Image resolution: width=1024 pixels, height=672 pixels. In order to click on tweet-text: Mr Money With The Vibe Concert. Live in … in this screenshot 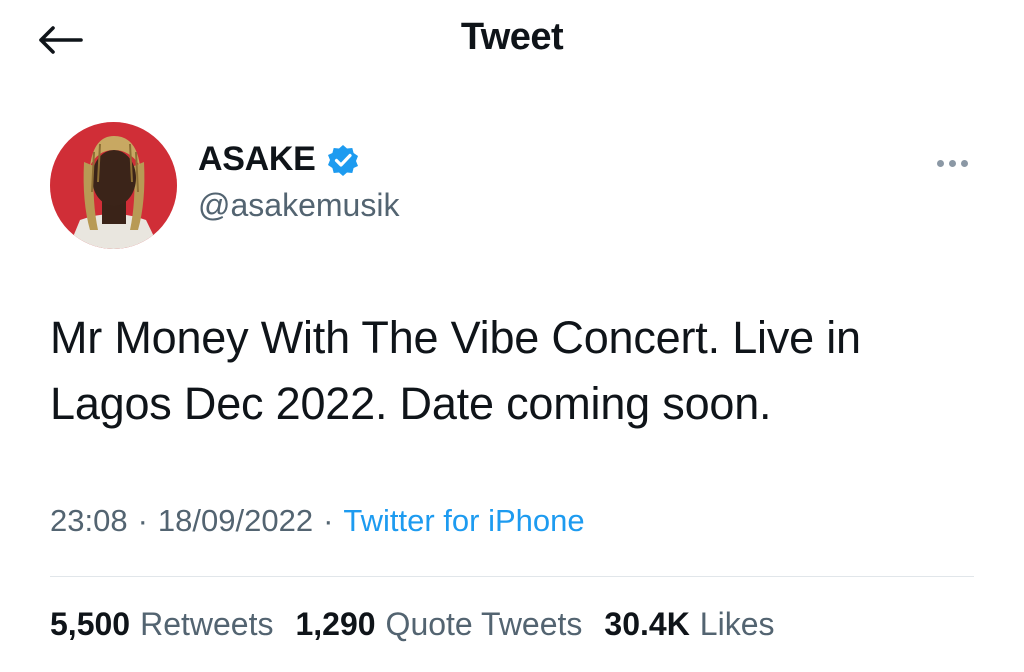, I will do `click(455, 370)`.